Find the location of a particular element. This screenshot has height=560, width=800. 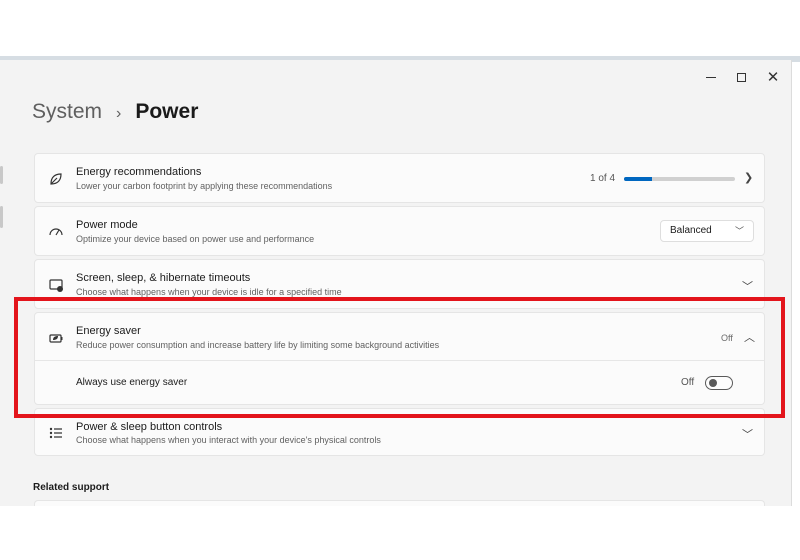

related-support-card is located at coordinates (399, 503).